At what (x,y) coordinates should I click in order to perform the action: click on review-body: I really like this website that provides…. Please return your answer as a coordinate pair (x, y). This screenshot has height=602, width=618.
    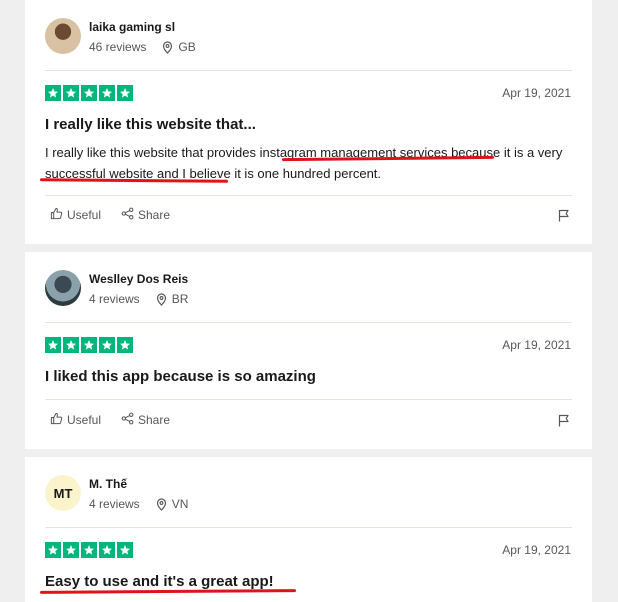
    Looking at the image, I should click on (304, 163).